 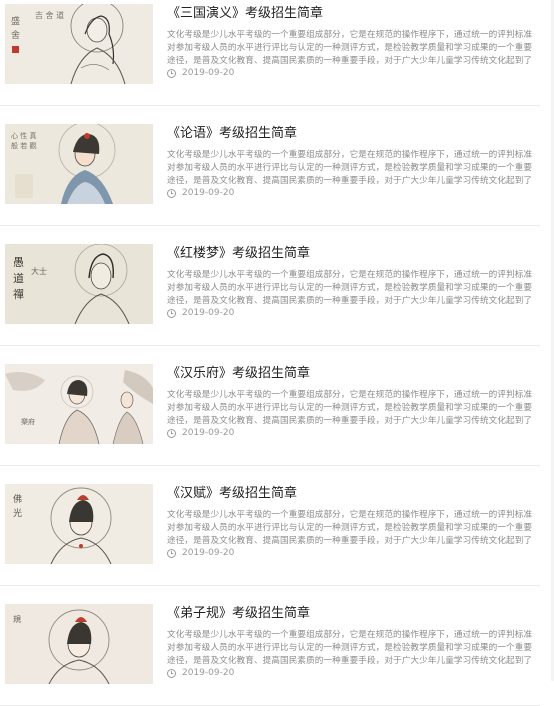 I want to click on article-title: 《三国演义》考级招生简章, so click(x=245, y=14).